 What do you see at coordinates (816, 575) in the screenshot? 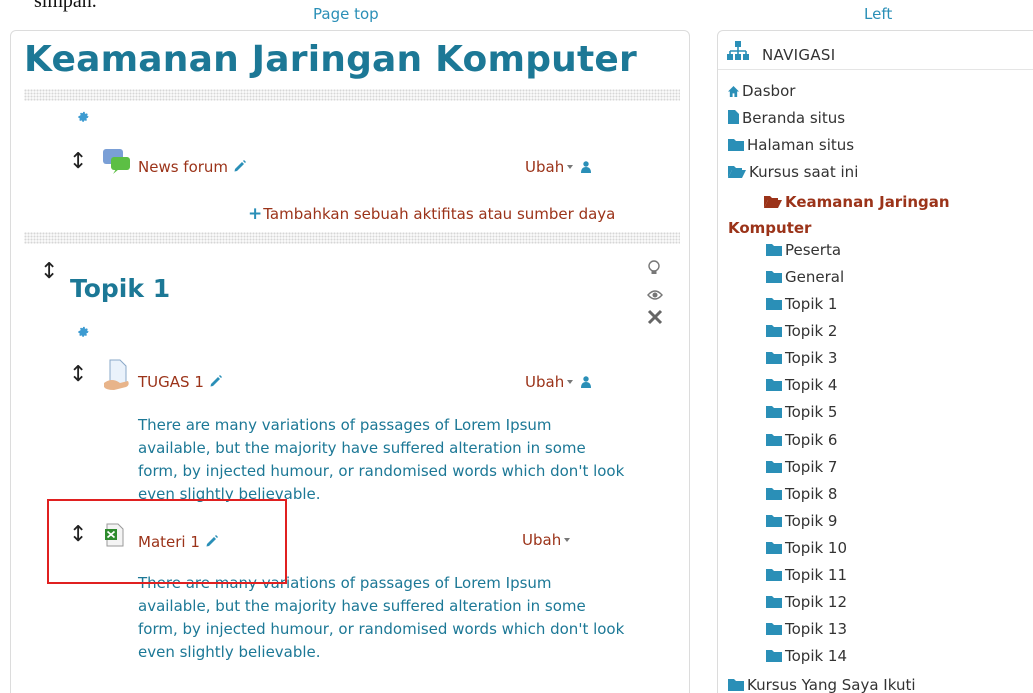
I see `nav-item-label: Topik 11` at bounding box center [816, 575].